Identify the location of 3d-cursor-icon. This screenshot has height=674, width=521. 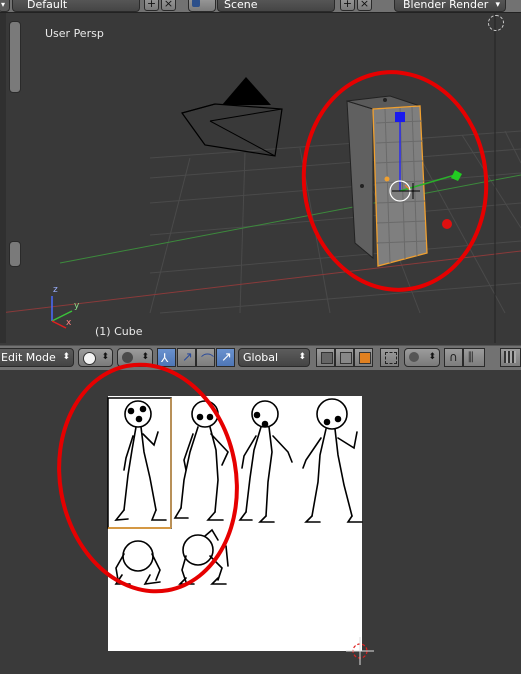
(496, 23).